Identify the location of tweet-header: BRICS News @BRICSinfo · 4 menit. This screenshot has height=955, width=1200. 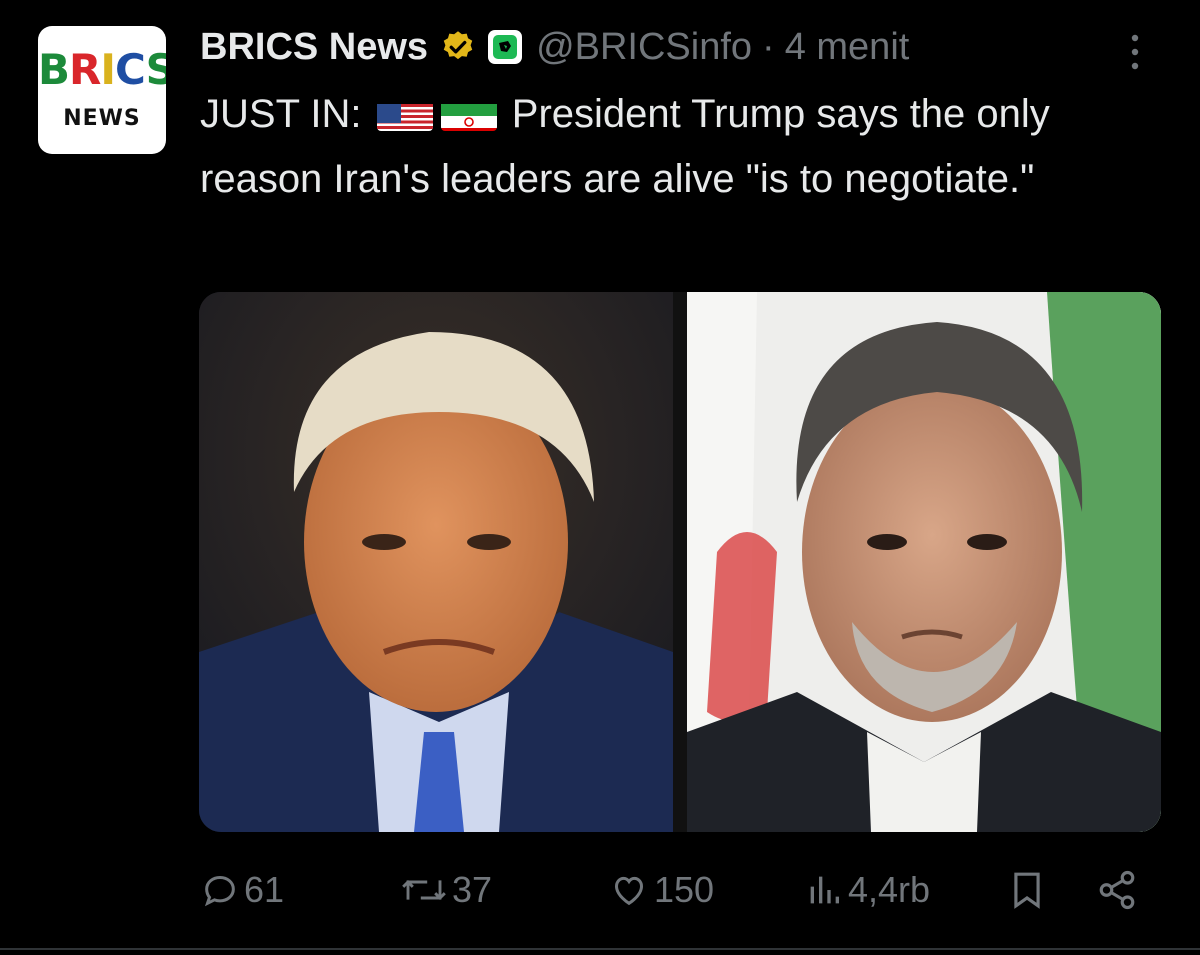
(554, 47).